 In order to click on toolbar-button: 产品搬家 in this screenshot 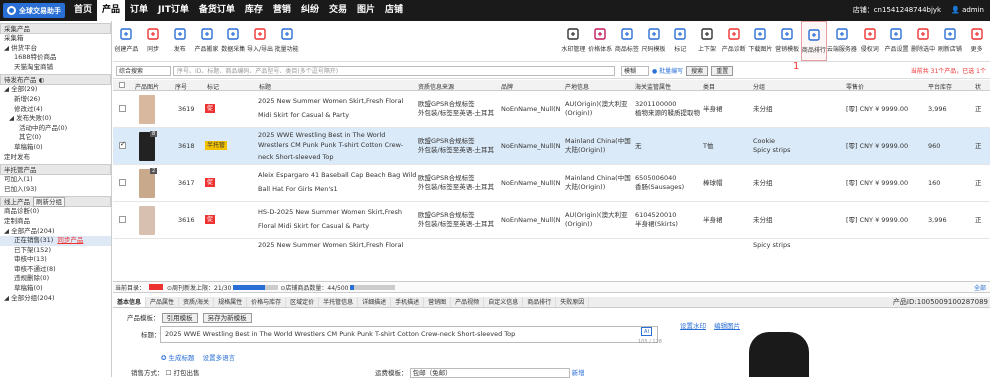, I will do `click(206, 41)`.